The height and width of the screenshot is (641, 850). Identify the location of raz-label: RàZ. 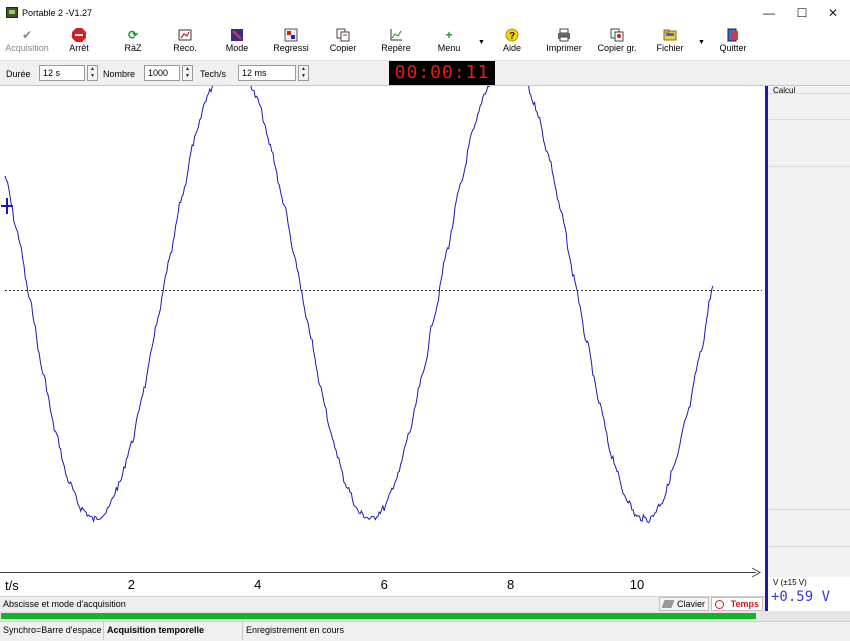
(133, 48).